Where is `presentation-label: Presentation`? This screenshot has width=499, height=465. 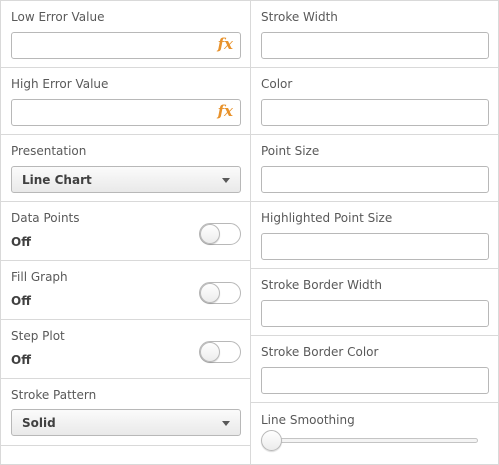 presentation-label: Presentation is located at coordinates (49, 151).